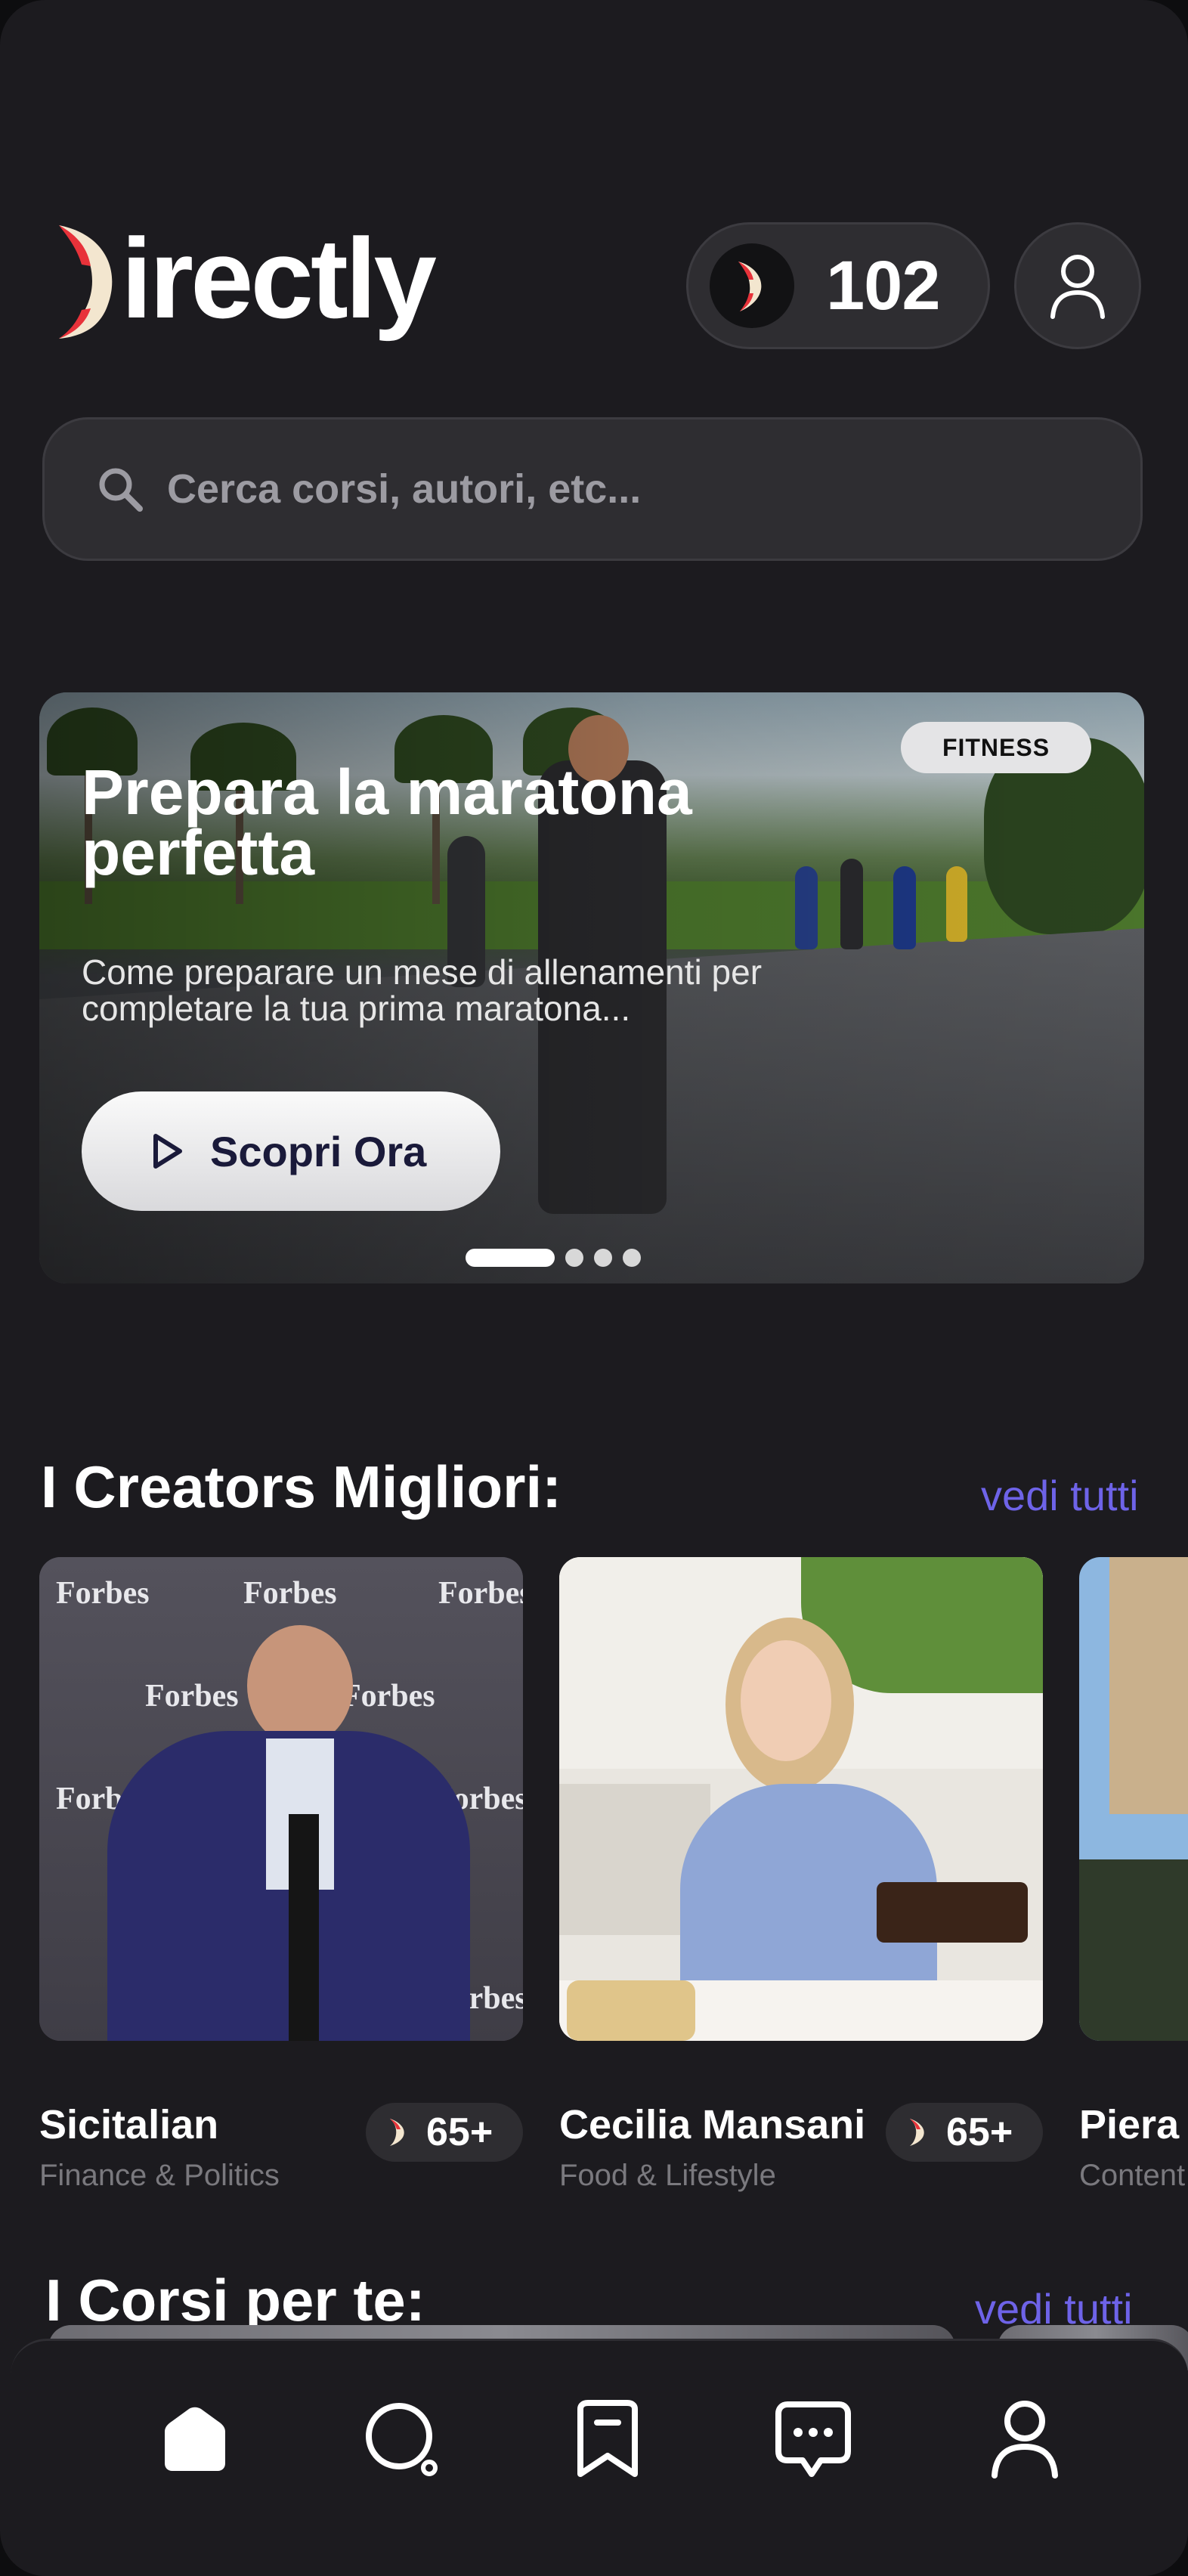 The width and height of the screenshot is (1188, 2576). I want to click on coin-balance: 102, so click(838, 285).